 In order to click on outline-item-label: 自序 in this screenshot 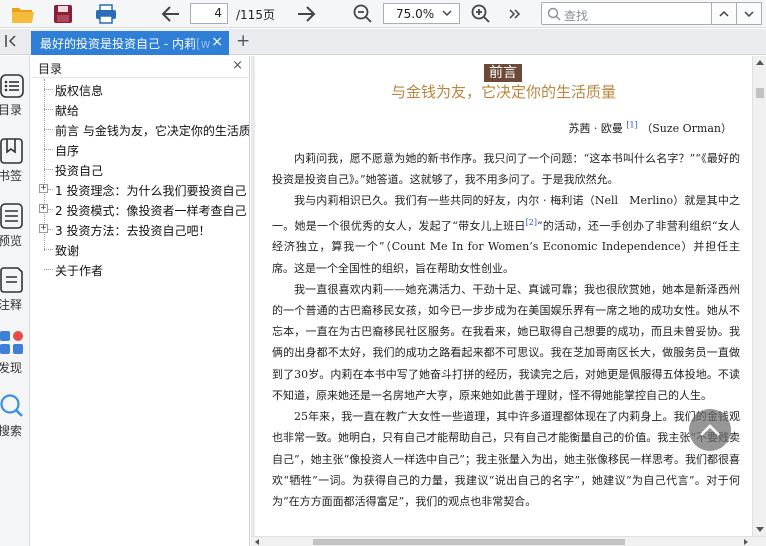, I will do `click(67, 151)`.